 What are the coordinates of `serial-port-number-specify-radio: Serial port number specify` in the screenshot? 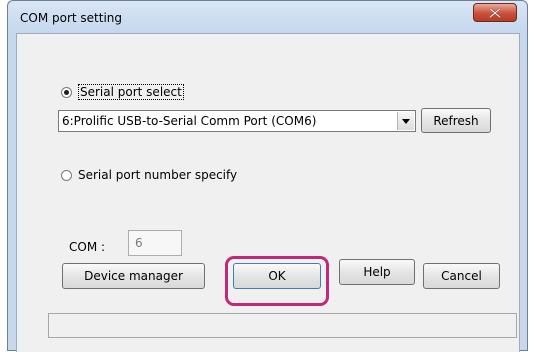 It's located at (149, 175).